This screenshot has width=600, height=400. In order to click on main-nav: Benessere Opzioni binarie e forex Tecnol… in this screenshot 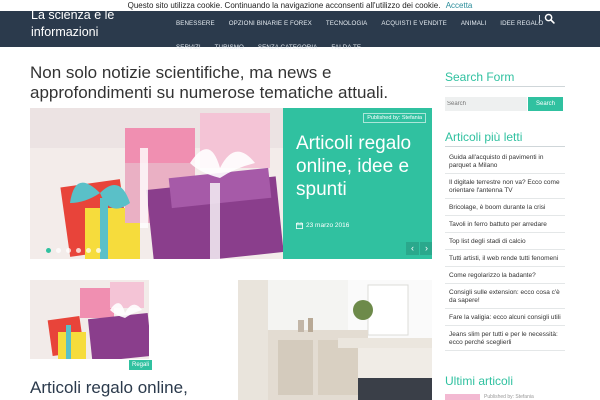, I will do `click(359, 35)`.